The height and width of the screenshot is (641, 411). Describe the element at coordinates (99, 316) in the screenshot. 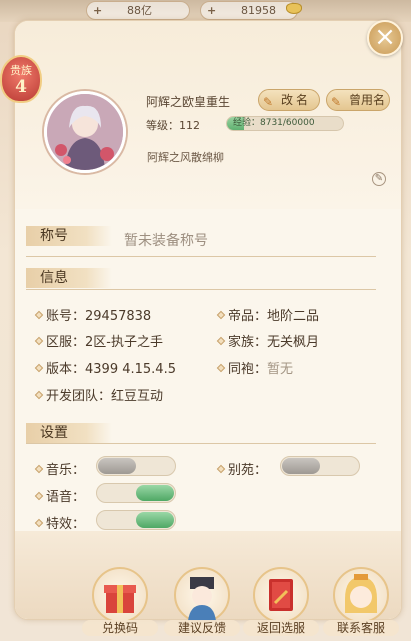

I see `account-text: 账号：29457838` at that location.